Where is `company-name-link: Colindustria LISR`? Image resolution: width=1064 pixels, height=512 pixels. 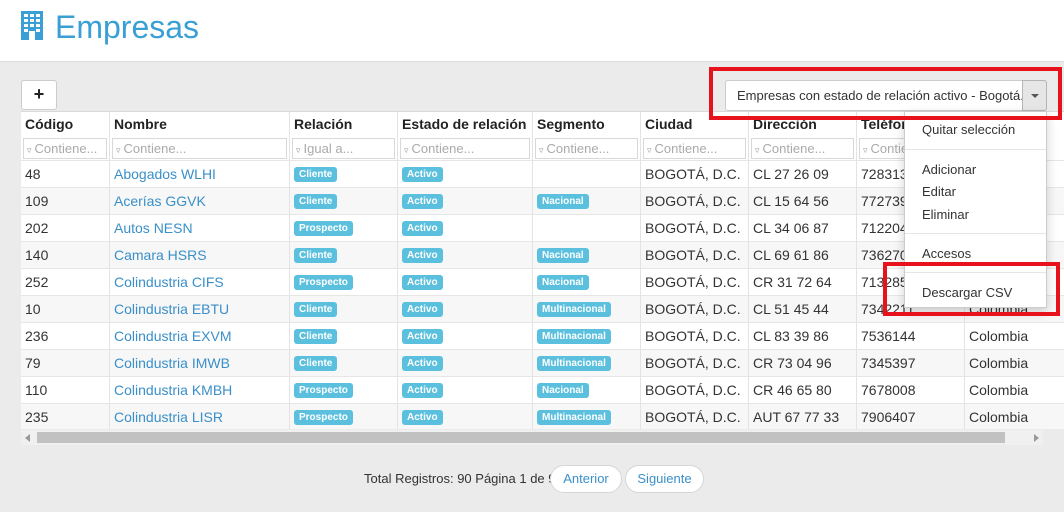 company-name-link: Colindustria LISR is located at coordinates (168, 417).